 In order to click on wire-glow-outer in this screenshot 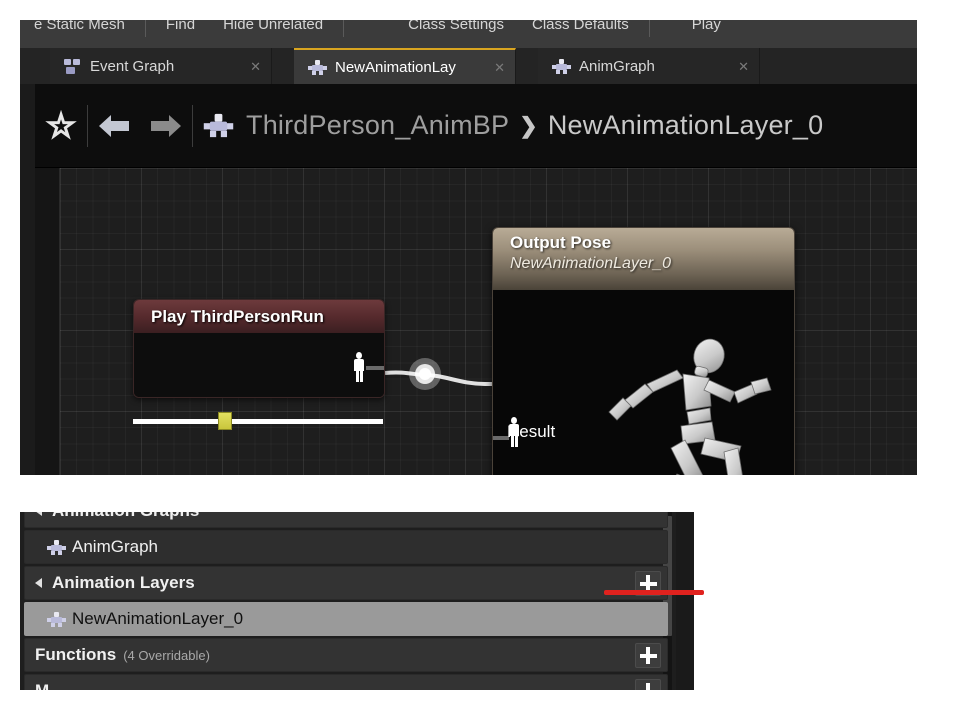, I will do `click(425, 374)`.